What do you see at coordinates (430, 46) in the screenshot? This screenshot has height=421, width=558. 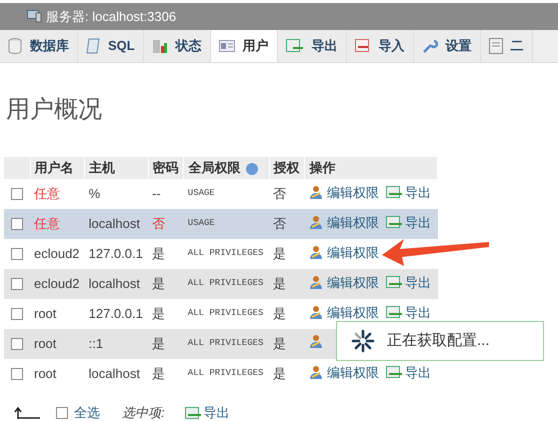 I see `wrench-icon` at bounding box center [430, 46].